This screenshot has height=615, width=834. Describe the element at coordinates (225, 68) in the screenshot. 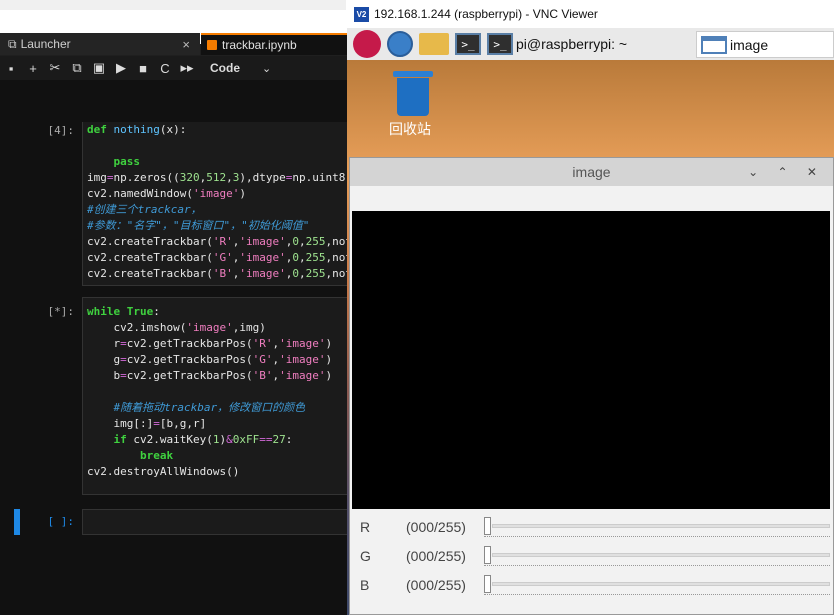

I see `cell-type-select: Code` at that location.